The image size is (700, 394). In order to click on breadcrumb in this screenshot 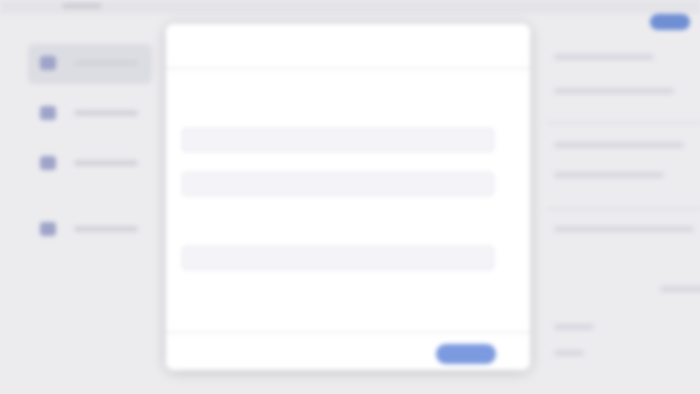, I will do `click(82, 6)`.